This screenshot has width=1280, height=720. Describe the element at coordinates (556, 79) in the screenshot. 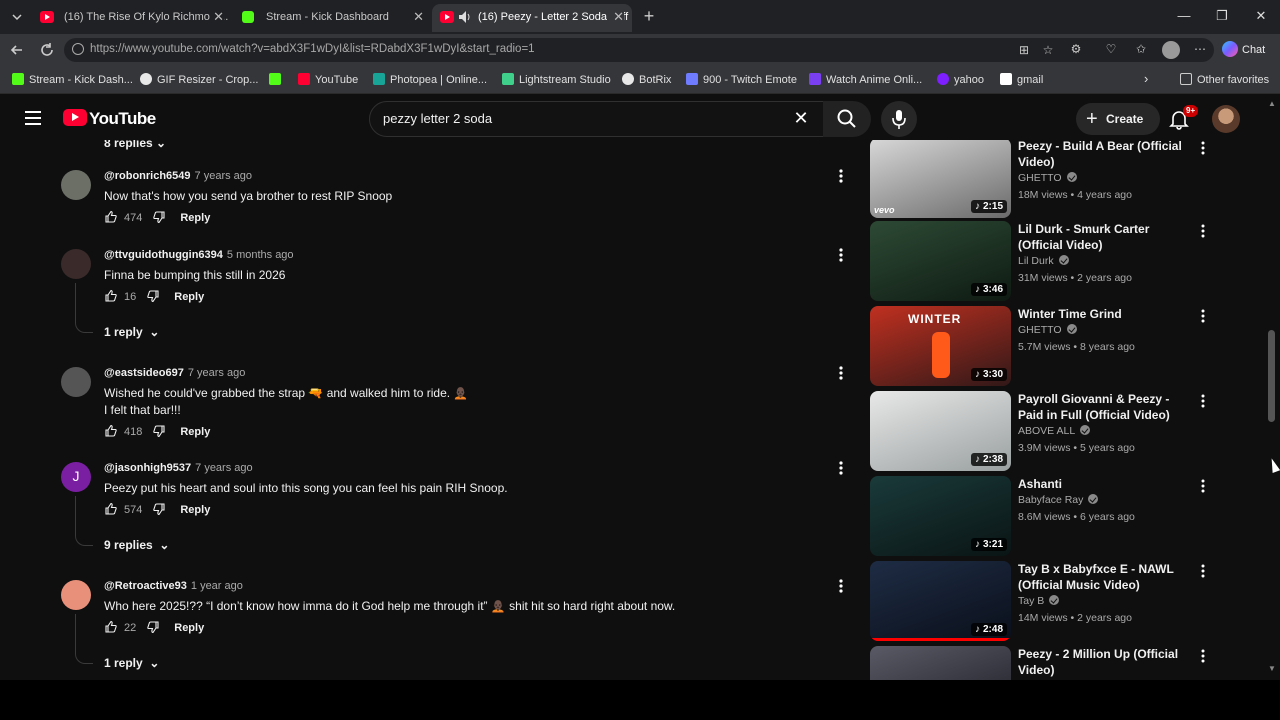

I see `bookmark-lightstream: Lightstream Studio` at that location.